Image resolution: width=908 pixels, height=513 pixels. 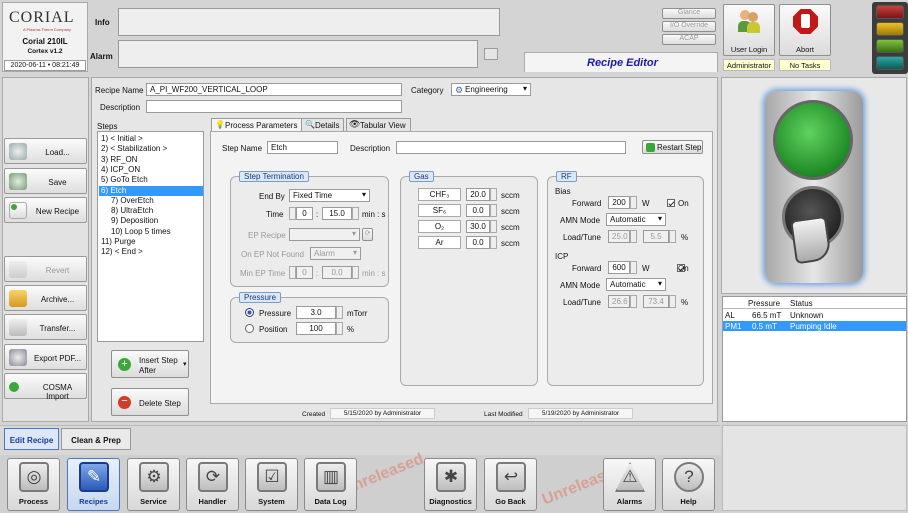 What do you see at coordinates (330, 484) in the screenshot?
I see `nav-data-log-button: ▥ Data Log` at bounding box center [330, 484].